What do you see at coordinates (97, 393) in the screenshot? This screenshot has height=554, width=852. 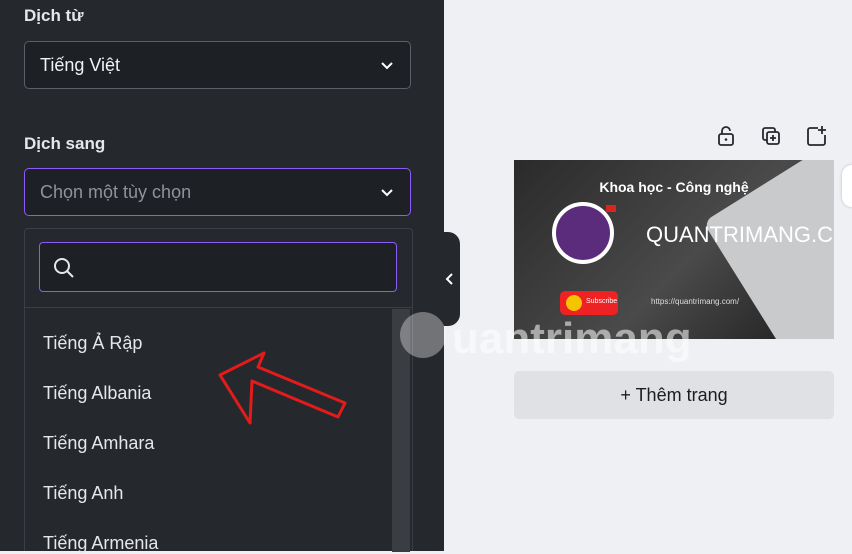 I see `language-option: Tiếng Albania` at bounding box center [97, 393].